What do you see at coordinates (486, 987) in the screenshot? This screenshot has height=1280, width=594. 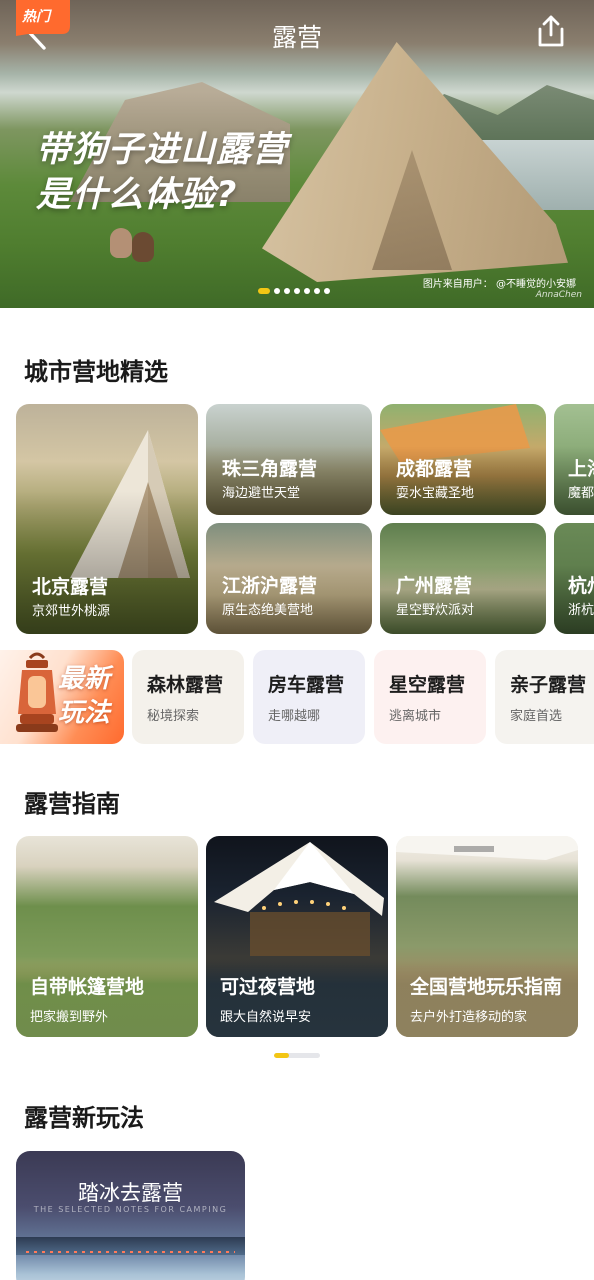 I see `guide-name: 全国营地玩乐指南` at bounding box center [486, 987].